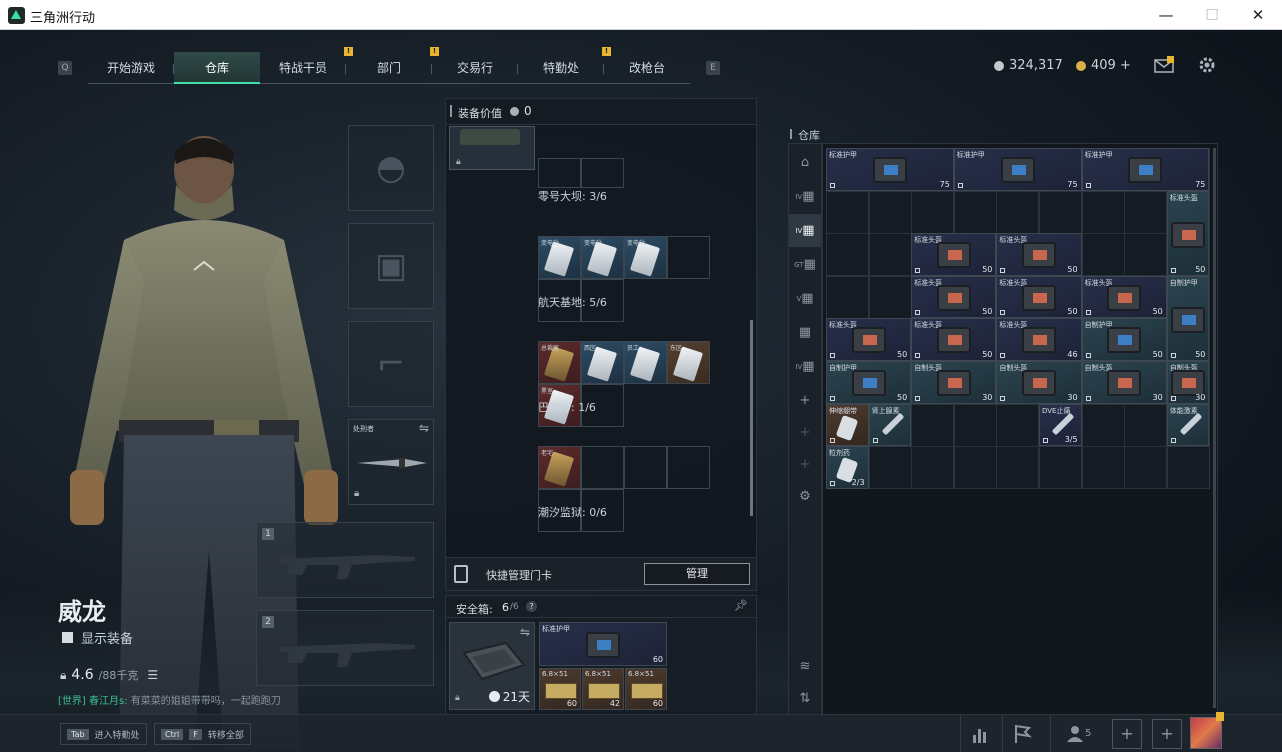 Image resolution: width=1282 pixels, height=752 pixels. What do you see at coordinates (1060, 425) in the screenshot?
I see `warehouse-item: DVE止痛 3/5` at bounding box center [1060, 425].